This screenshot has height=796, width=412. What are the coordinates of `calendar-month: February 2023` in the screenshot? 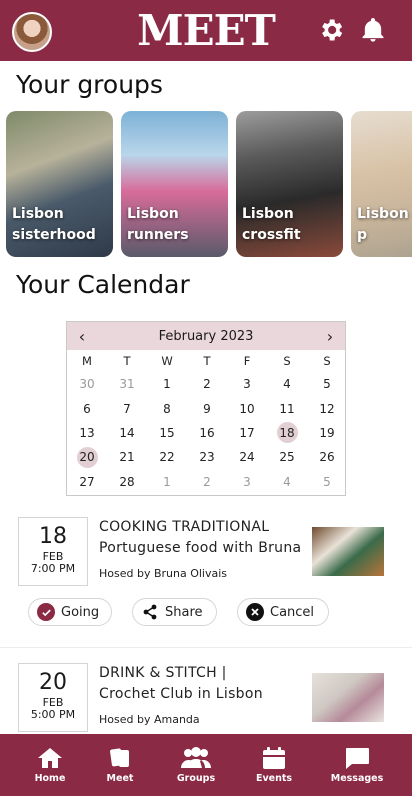 It's located at (206, 336).